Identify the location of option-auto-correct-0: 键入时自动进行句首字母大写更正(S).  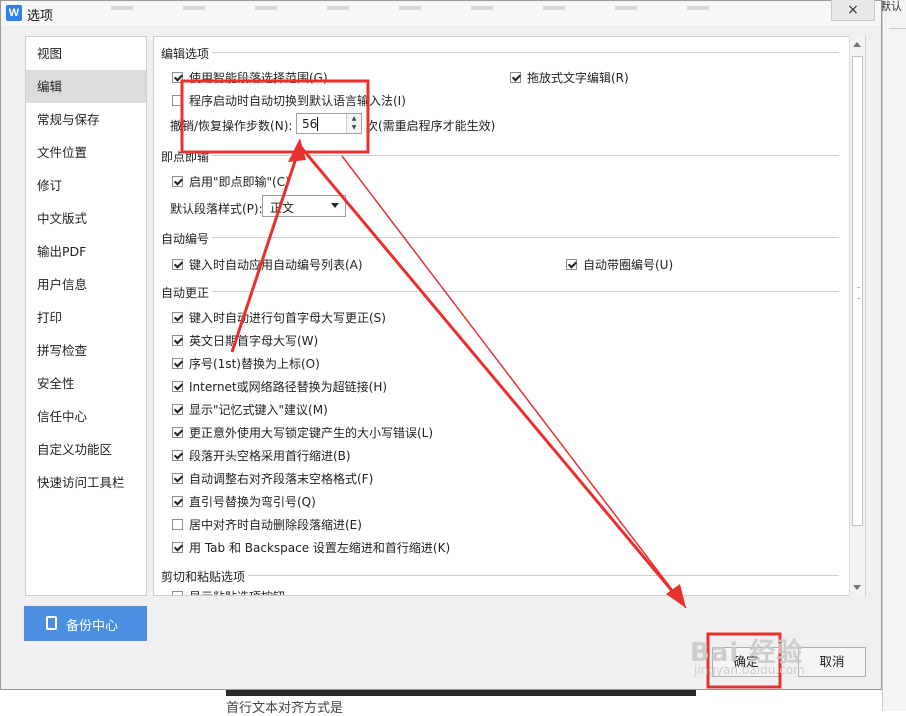
(279, 317).